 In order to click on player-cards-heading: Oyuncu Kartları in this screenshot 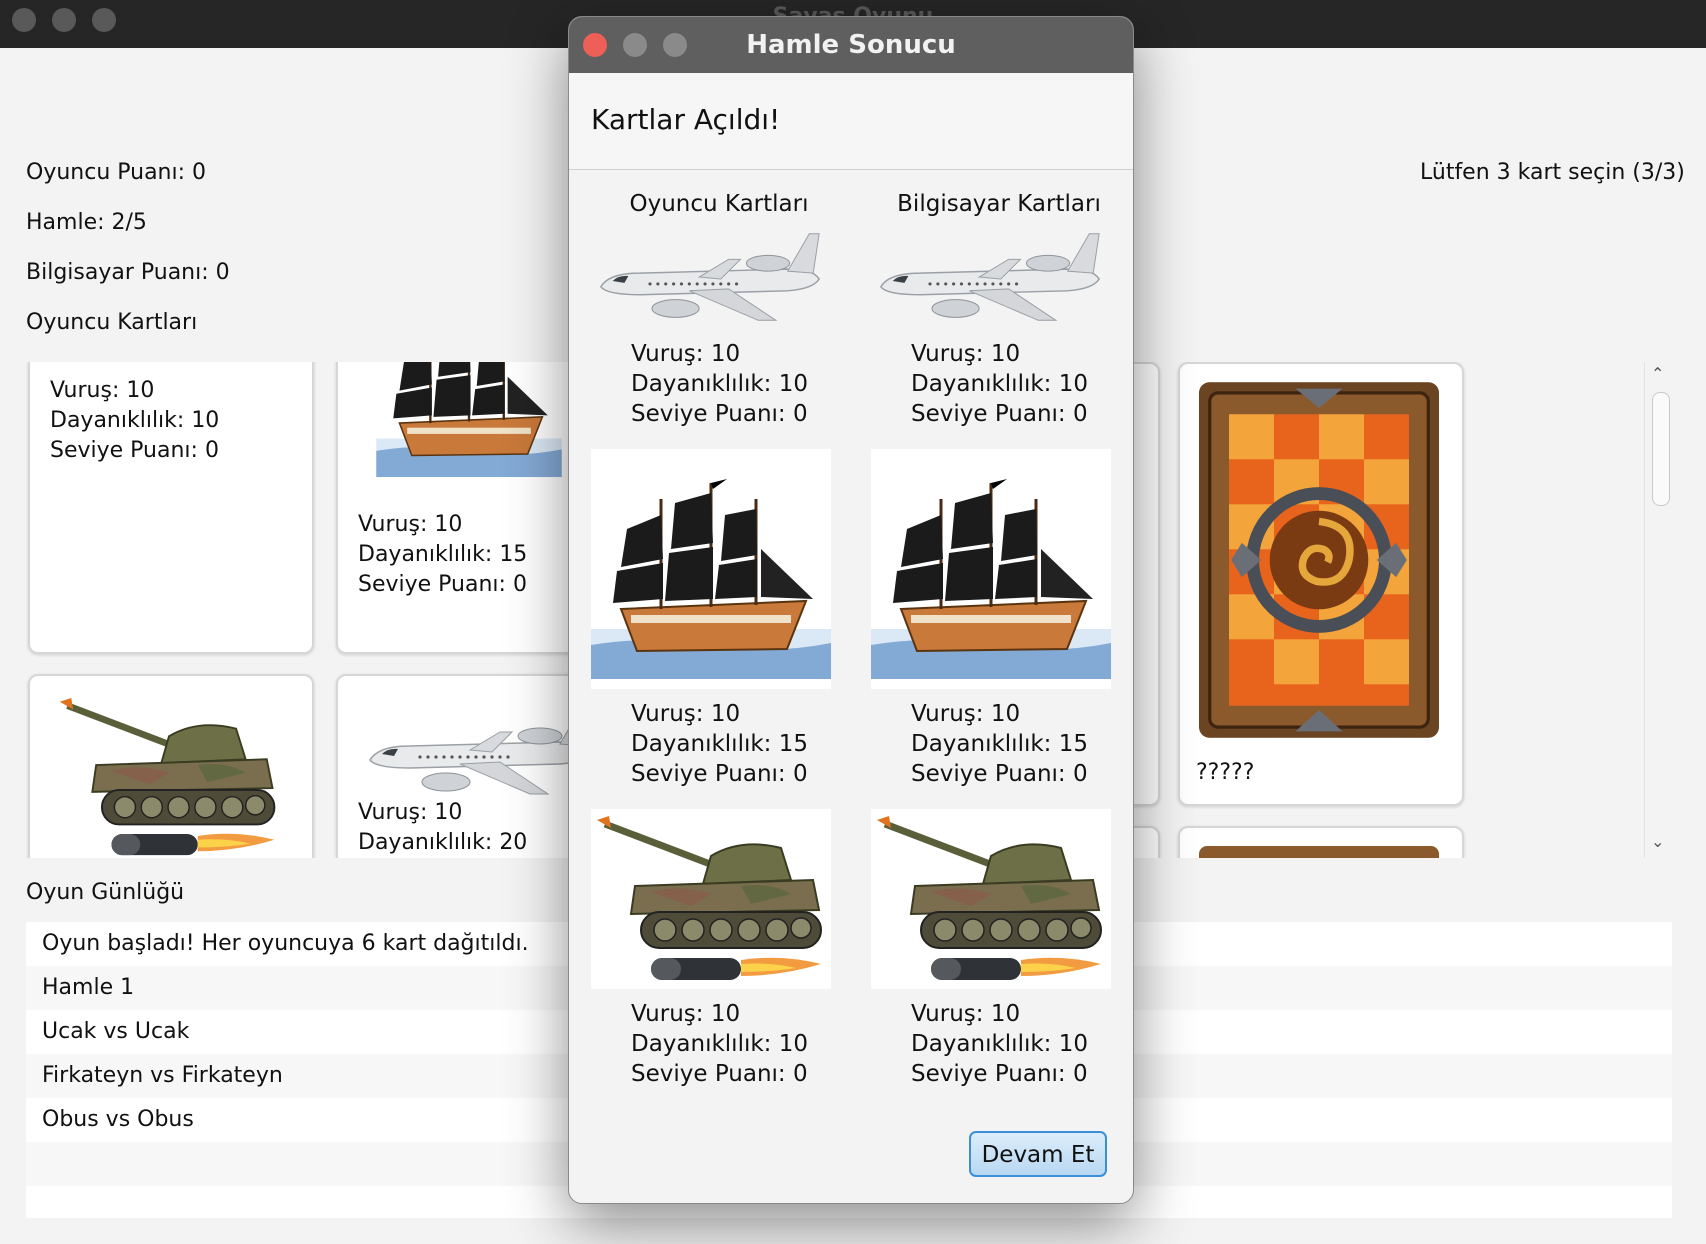, I will do `click(112, 322)`.